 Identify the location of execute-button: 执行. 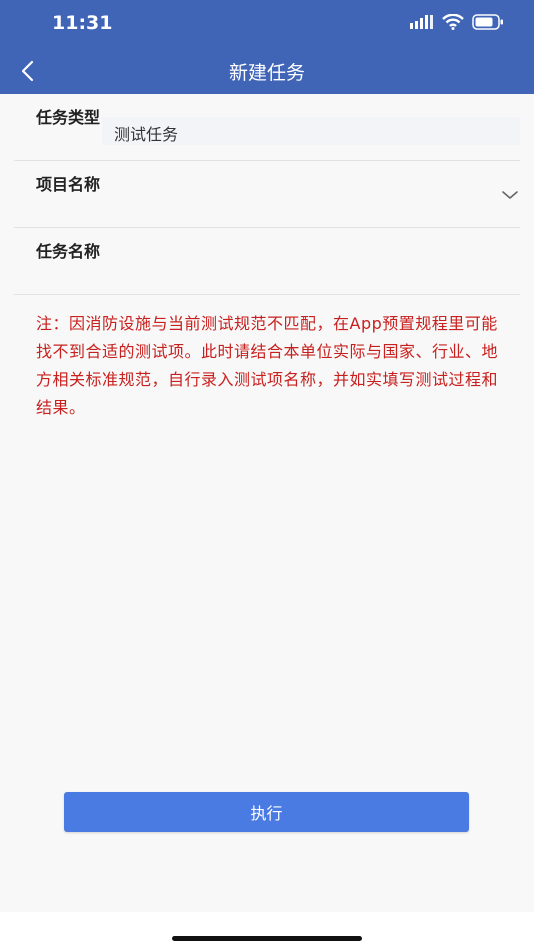
(266, 812).